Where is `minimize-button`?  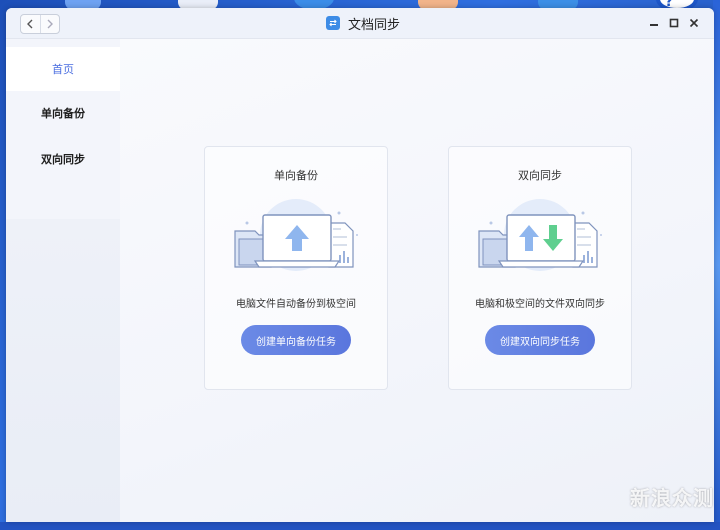 minimize-button is located at coordinates (654, 23).